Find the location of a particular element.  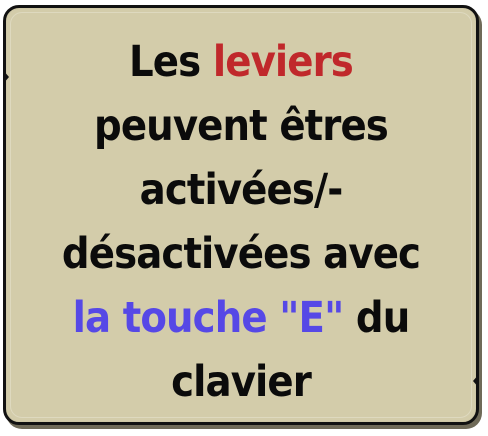

keyword-levers: leviers is located at coordinates (283, 62).